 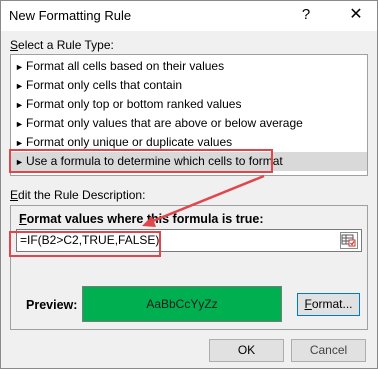 I want to click on cancel-button: Cancel, so click(x=328, y=350).